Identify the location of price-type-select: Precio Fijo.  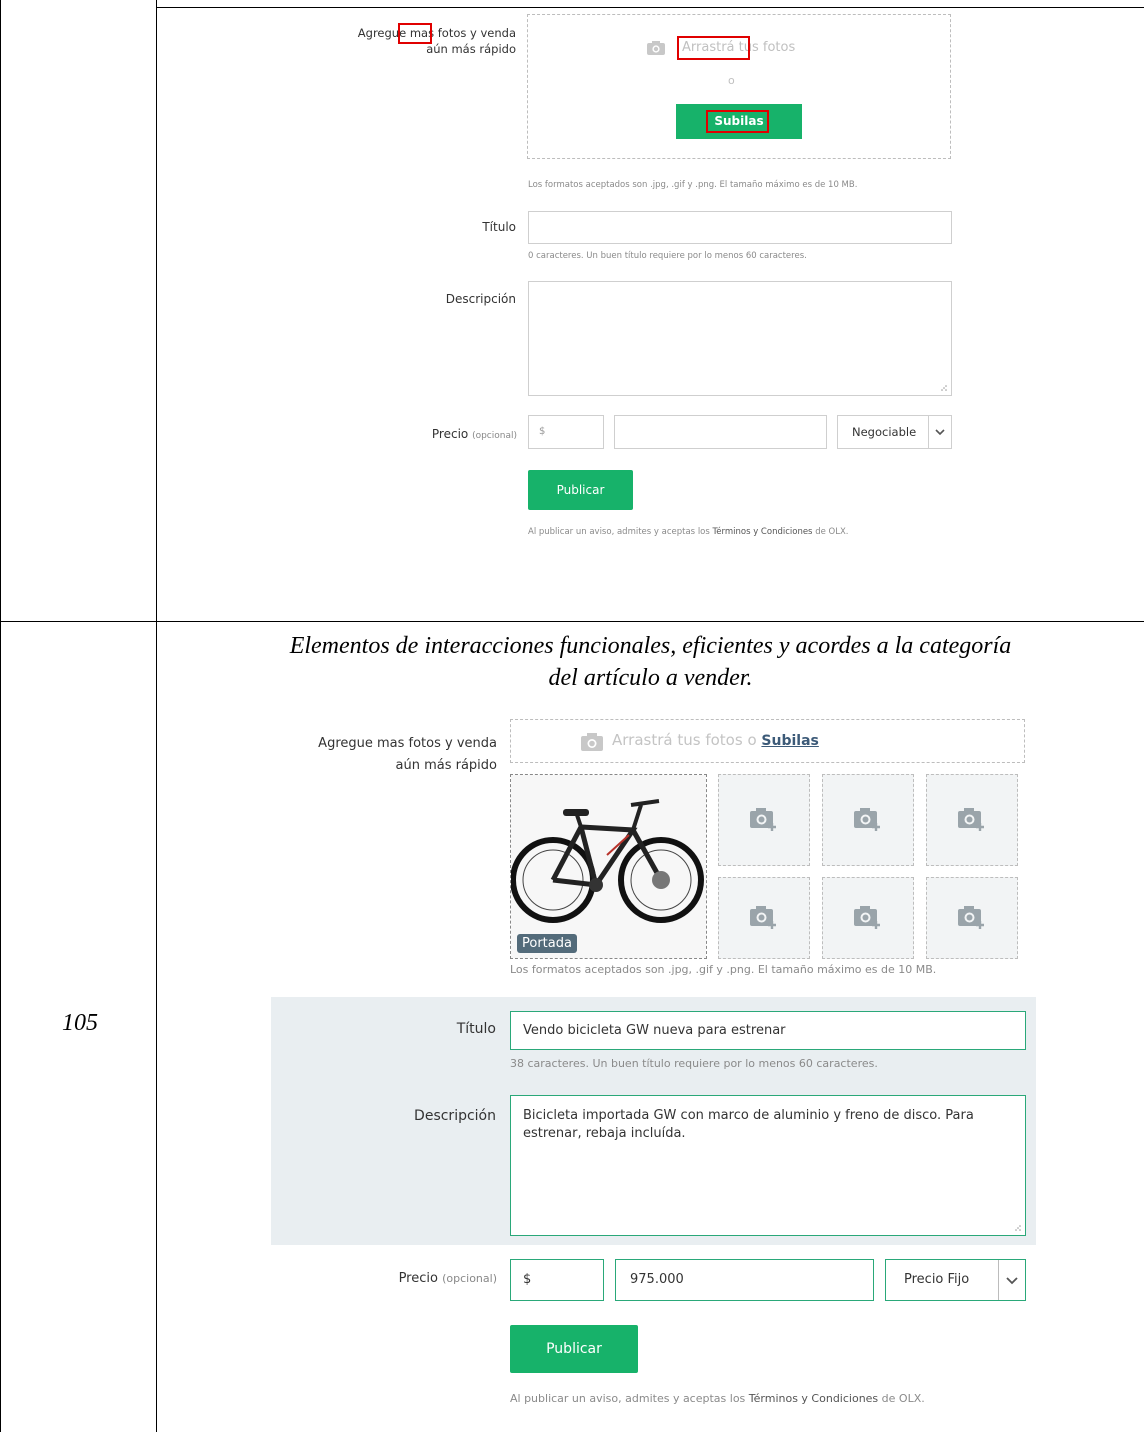
(955, 1280).